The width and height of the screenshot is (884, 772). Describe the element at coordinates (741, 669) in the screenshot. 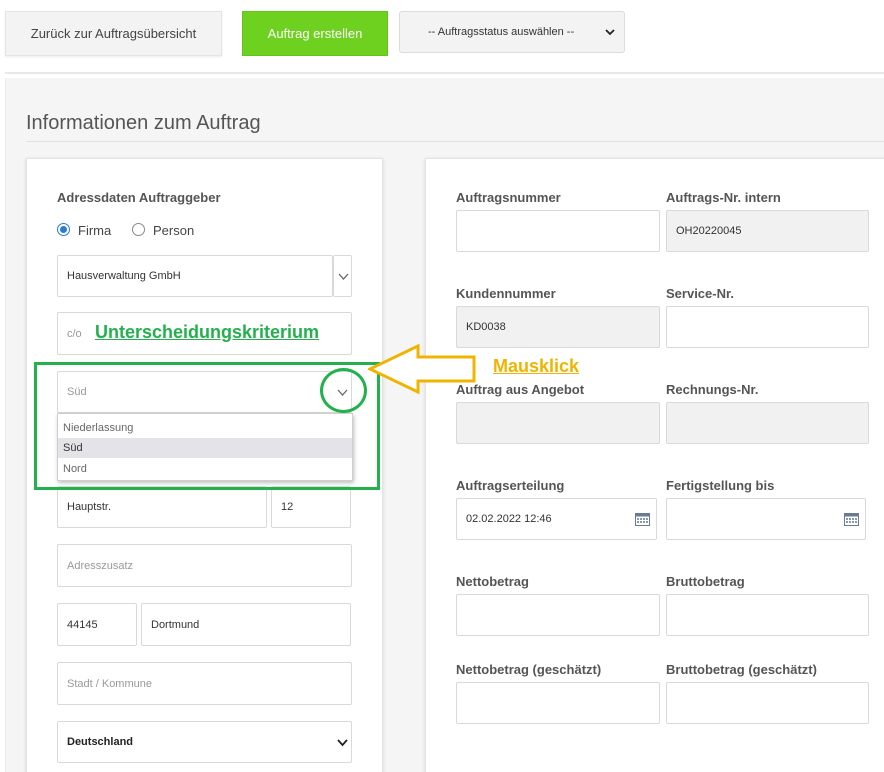

I see `gross-estimated-label: Bruttobetrag (geschätzt)` at that location.